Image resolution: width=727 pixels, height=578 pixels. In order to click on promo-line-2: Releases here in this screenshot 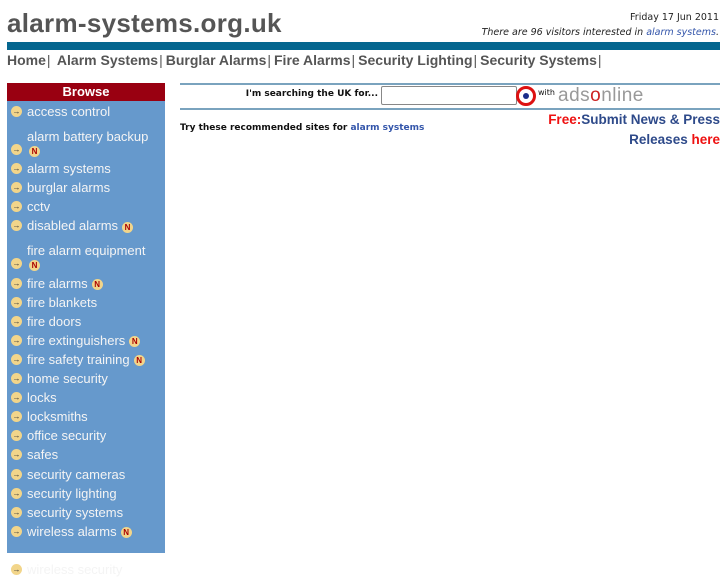, I will do `click(634, 140)`.